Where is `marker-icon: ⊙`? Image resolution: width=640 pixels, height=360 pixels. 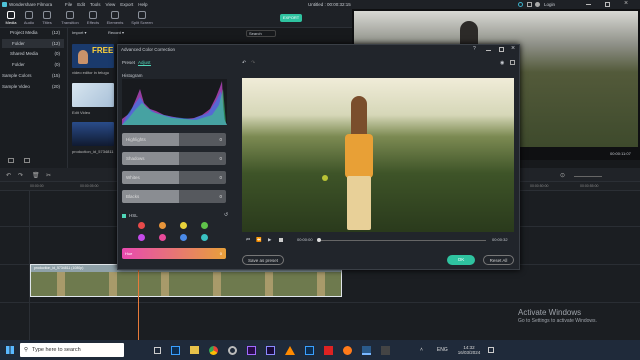 marker-icon: ⊙ is located at coordinates (562, 175).